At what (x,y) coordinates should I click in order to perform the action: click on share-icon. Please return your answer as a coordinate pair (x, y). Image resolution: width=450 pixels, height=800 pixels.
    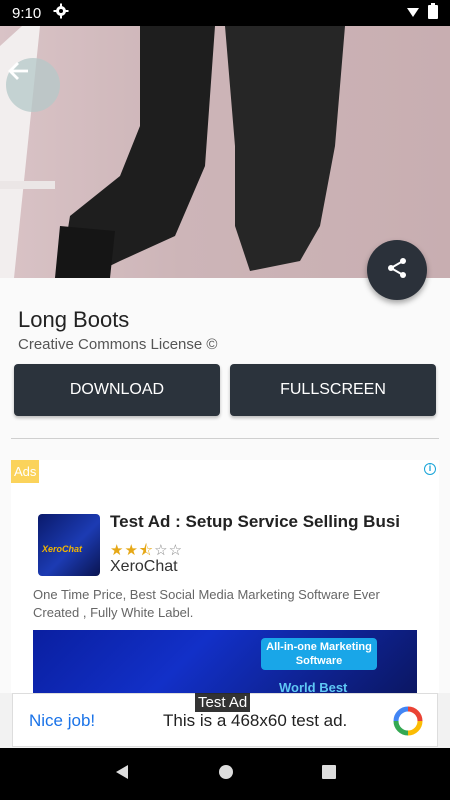
    Looking at the image, I should click on (397, 270).